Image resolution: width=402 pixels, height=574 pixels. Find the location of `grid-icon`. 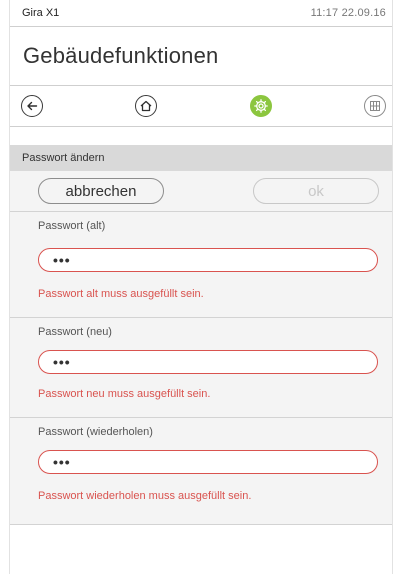

grid-icon is located at coordinates (374, 106).